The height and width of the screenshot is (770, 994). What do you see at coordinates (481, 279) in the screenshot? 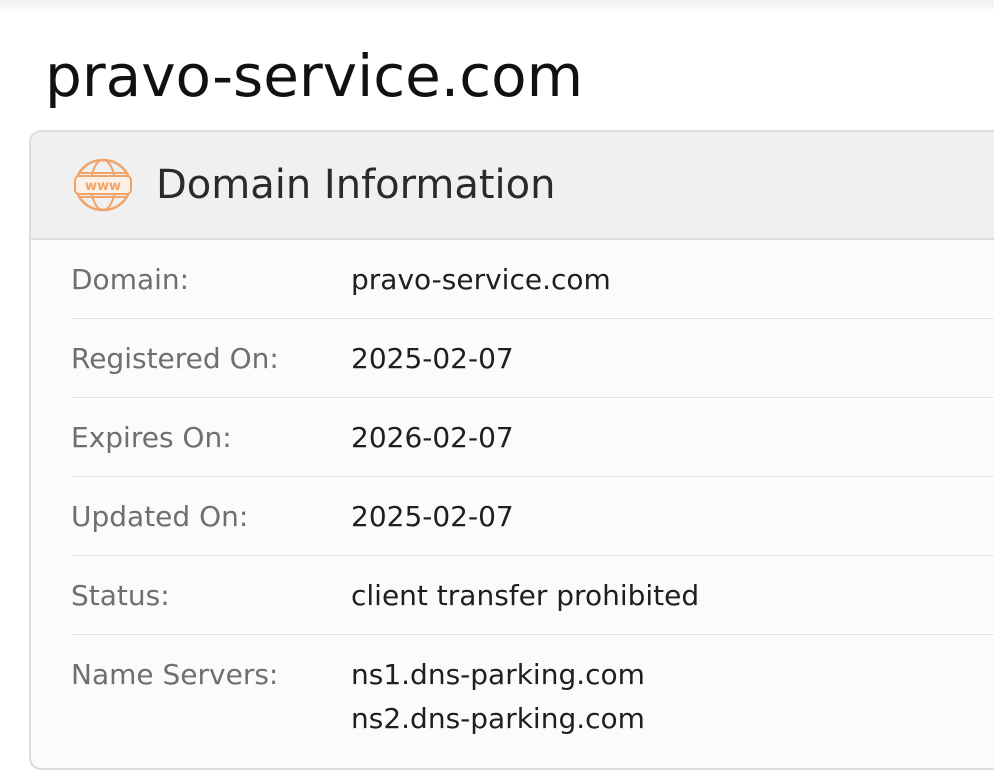
I see `row-value: pravo-service.com` at bounding box center [481, 279].